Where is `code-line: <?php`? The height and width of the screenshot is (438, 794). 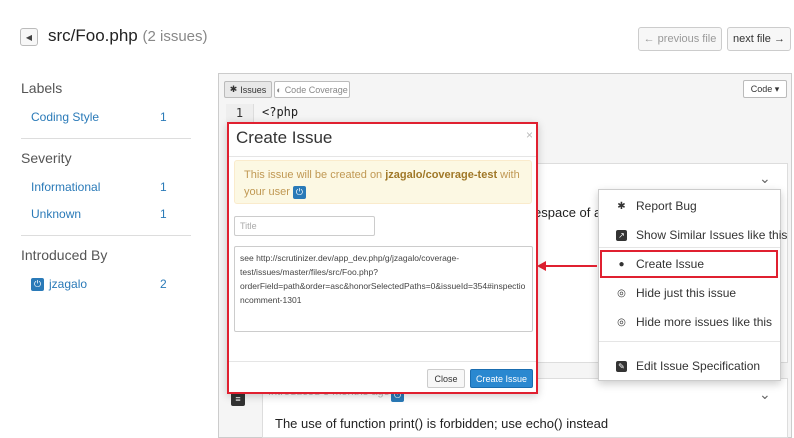 code-line: <?php is located at coordinates (280, 112).